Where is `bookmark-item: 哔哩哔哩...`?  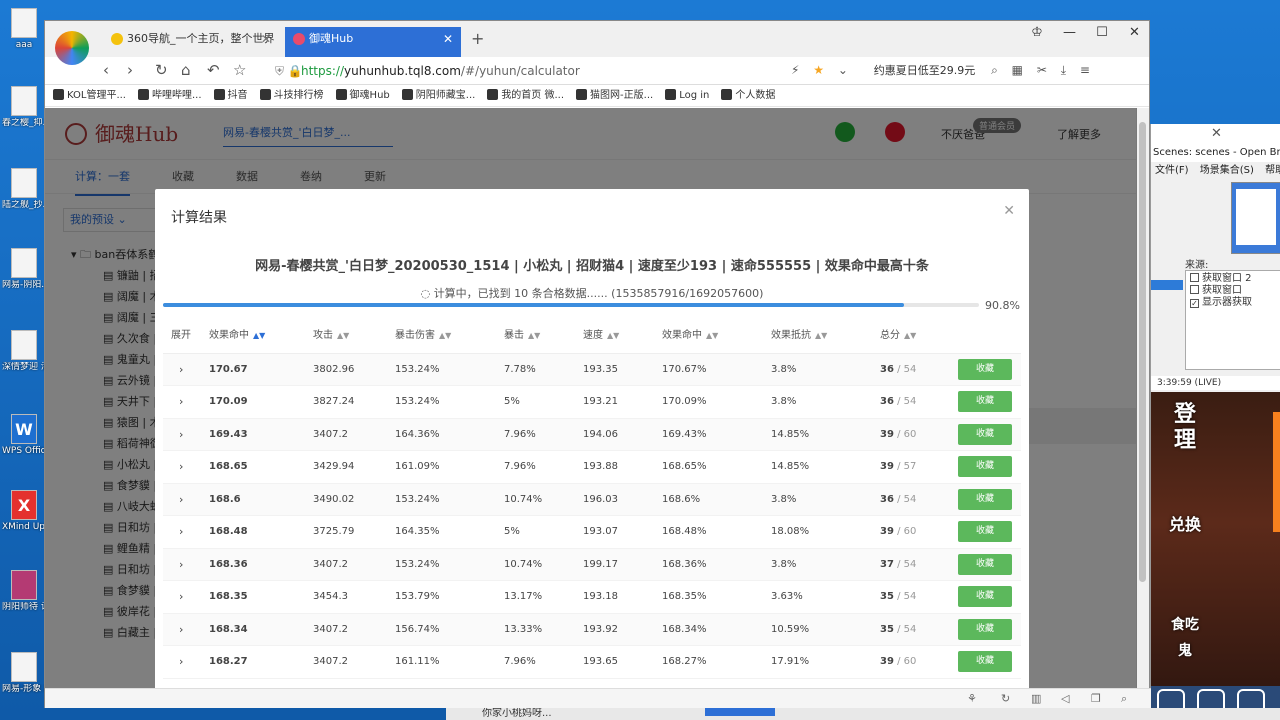 bookmark-item: 哔哩哔哩... is located at coordinates (170, 95).